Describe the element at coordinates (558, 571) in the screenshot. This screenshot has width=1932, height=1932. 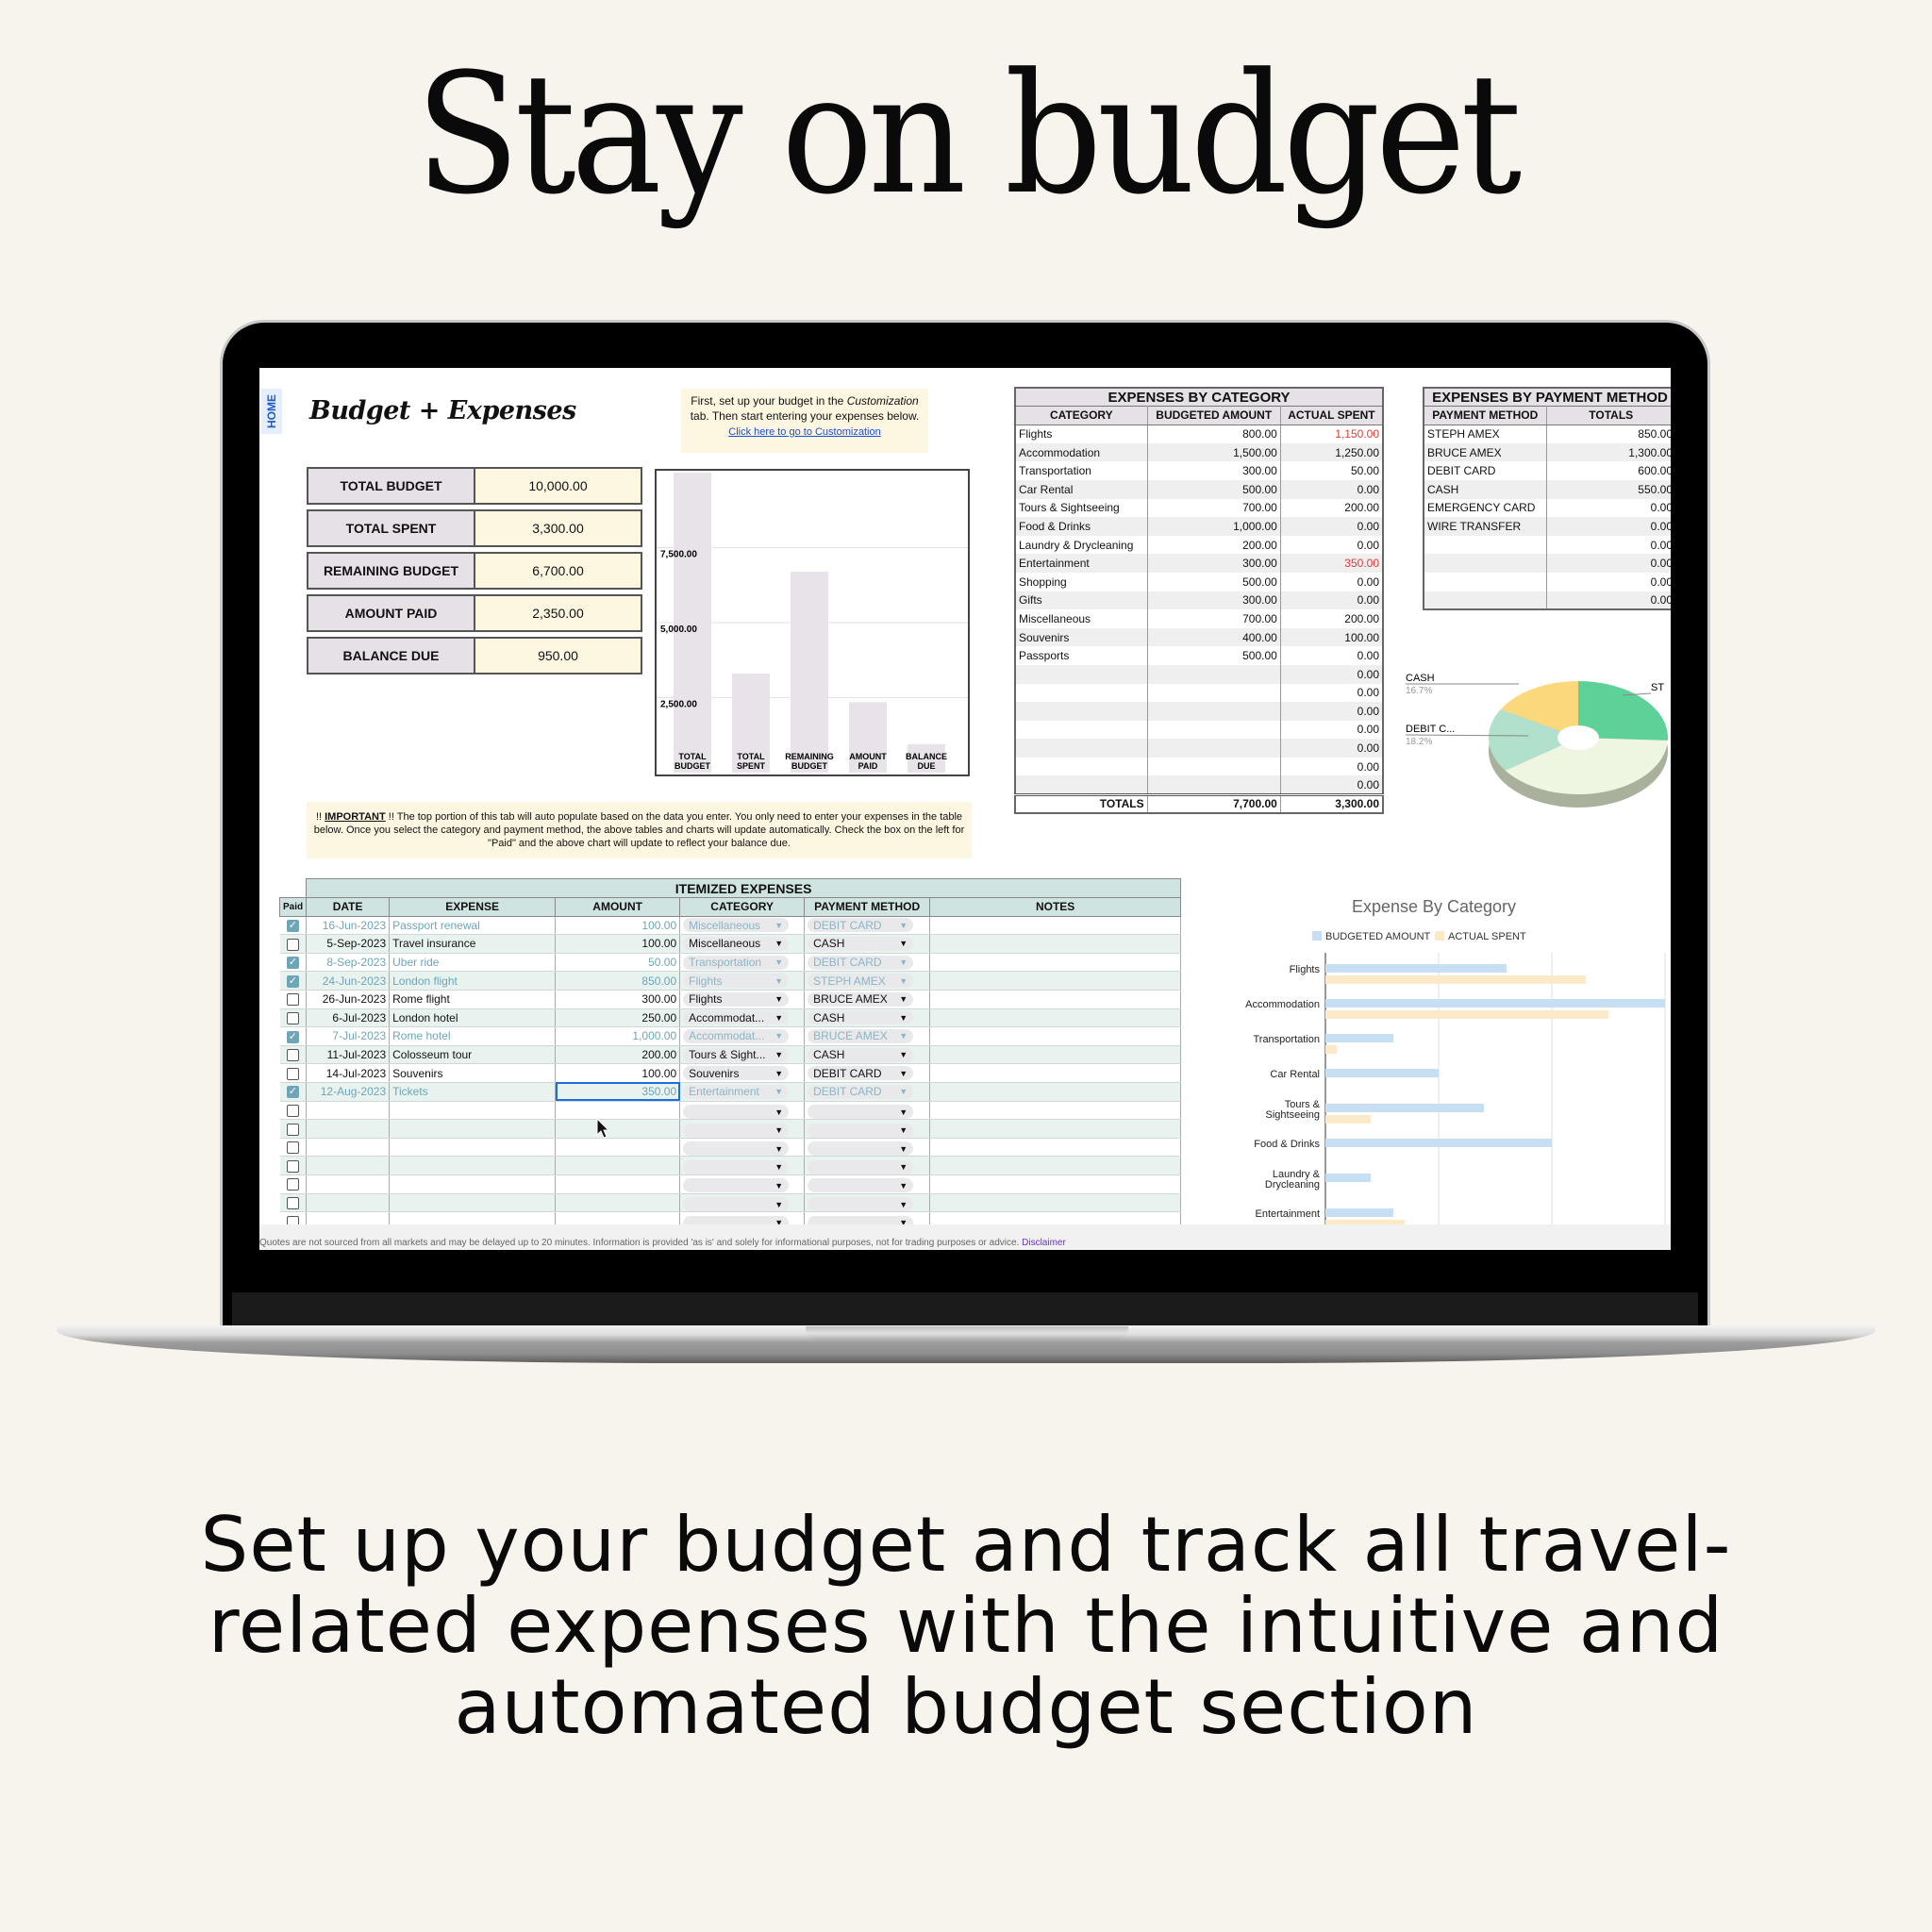
I see `summary-value: 6,700.00` at that location.